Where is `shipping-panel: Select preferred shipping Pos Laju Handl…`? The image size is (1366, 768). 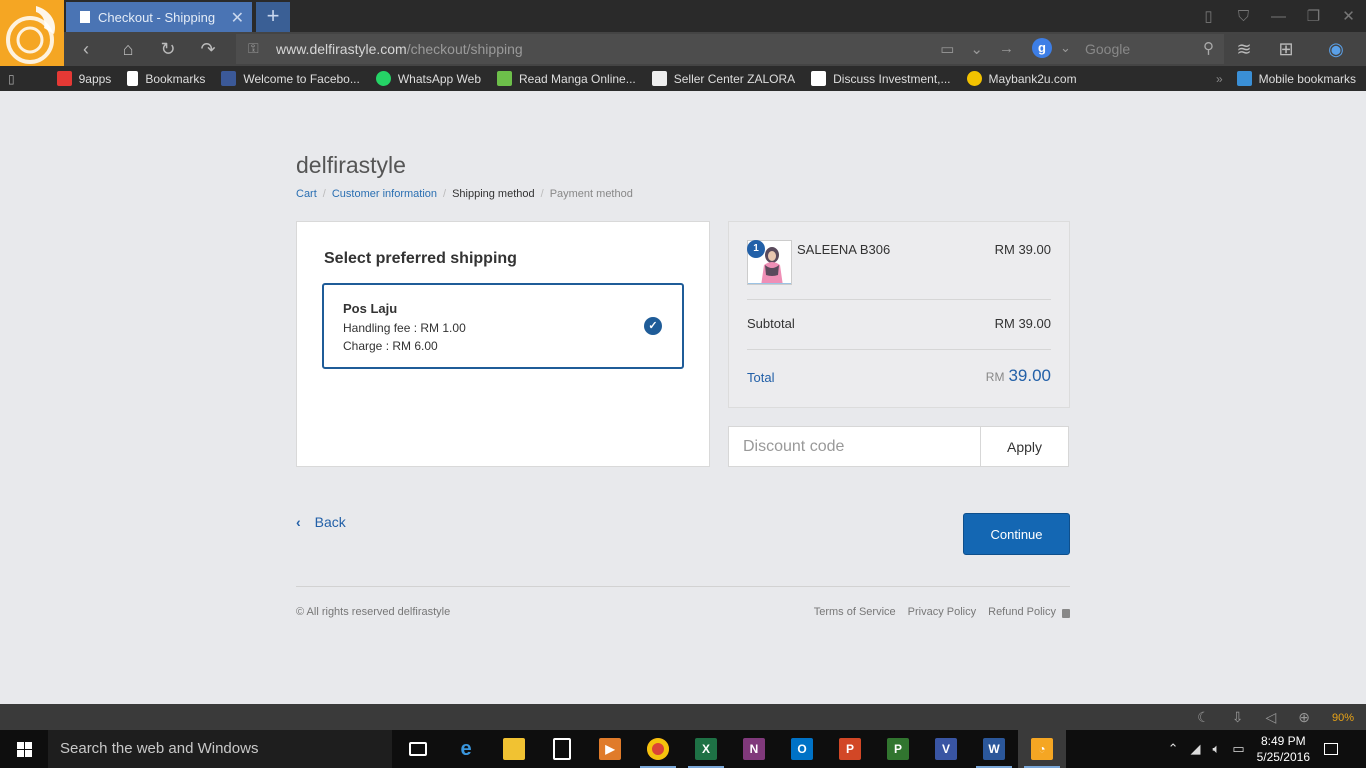
shipping-panel: Select preferred shipping Pos Laju Handl… is located at coordinates (503, 344).